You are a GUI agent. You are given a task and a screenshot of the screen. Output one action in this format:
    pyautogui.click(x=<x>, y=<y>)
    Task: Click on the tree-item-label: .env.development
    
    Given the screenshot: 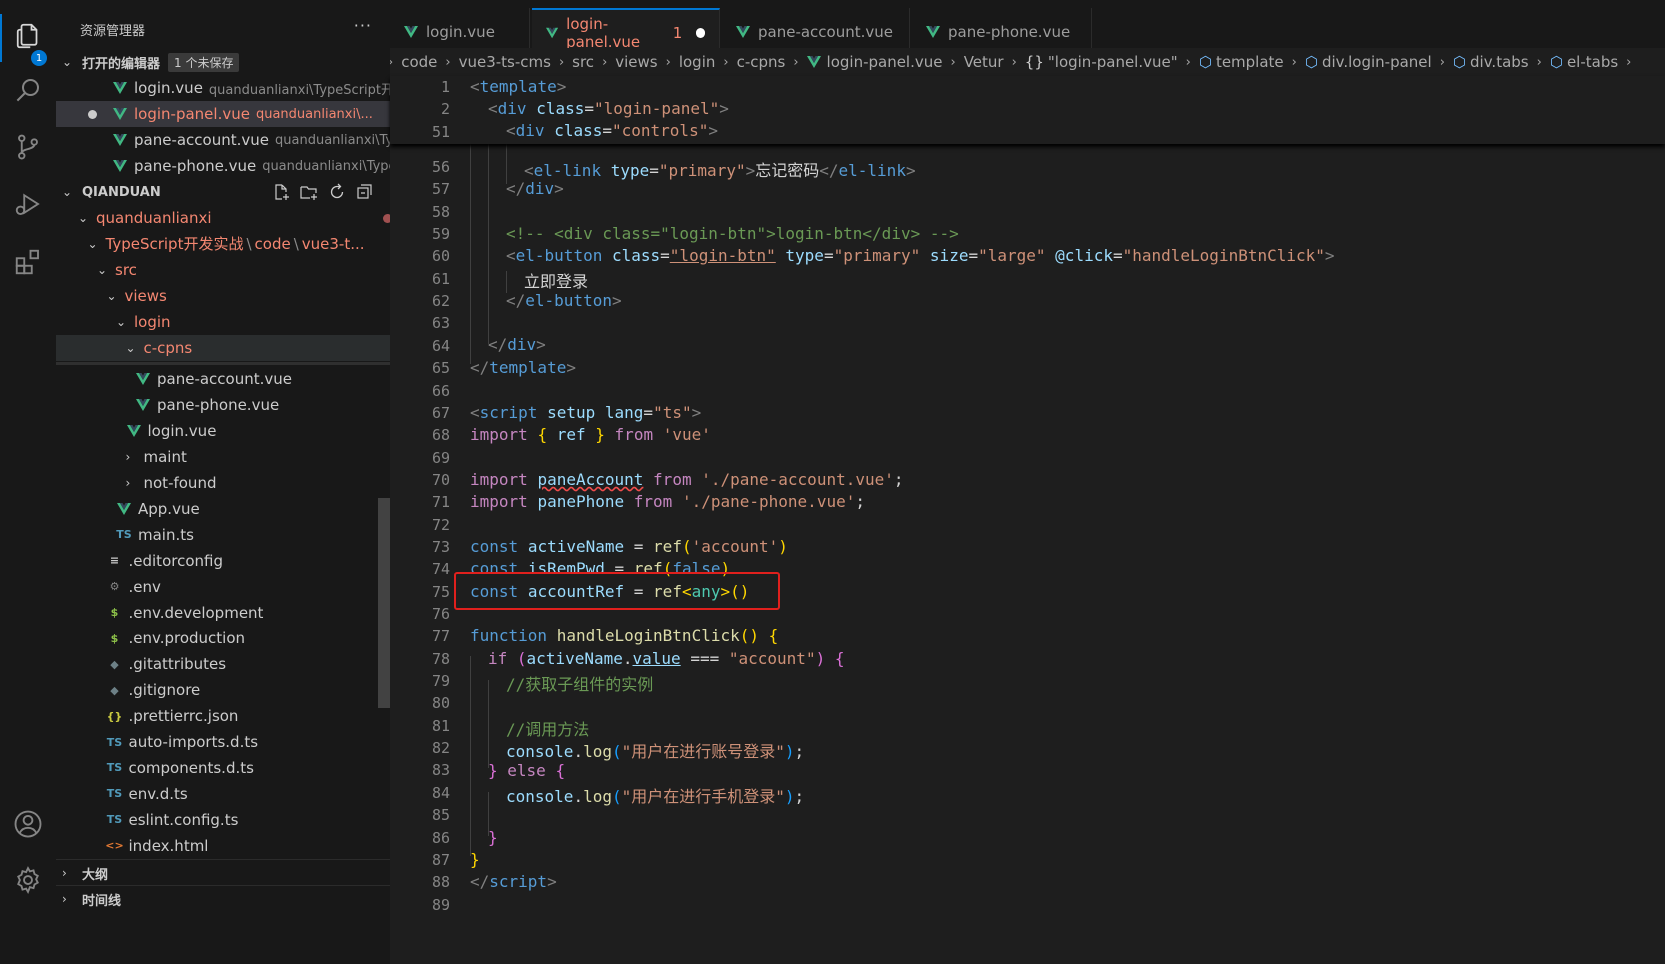 What is the action you would take?
    pyautogui.click(x=196, y=612)
    